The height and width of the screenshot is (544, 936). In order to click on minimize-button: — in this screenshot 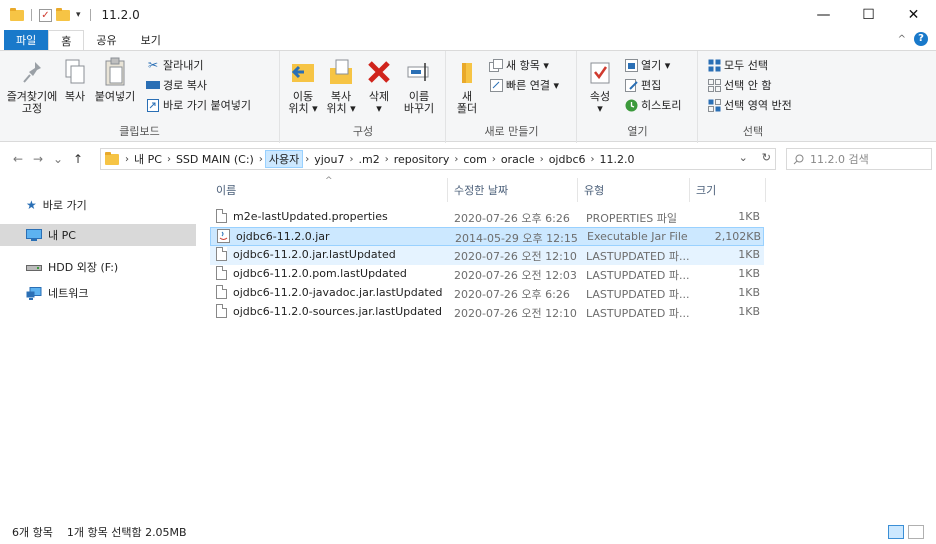, I will do `click(823, 15)`.